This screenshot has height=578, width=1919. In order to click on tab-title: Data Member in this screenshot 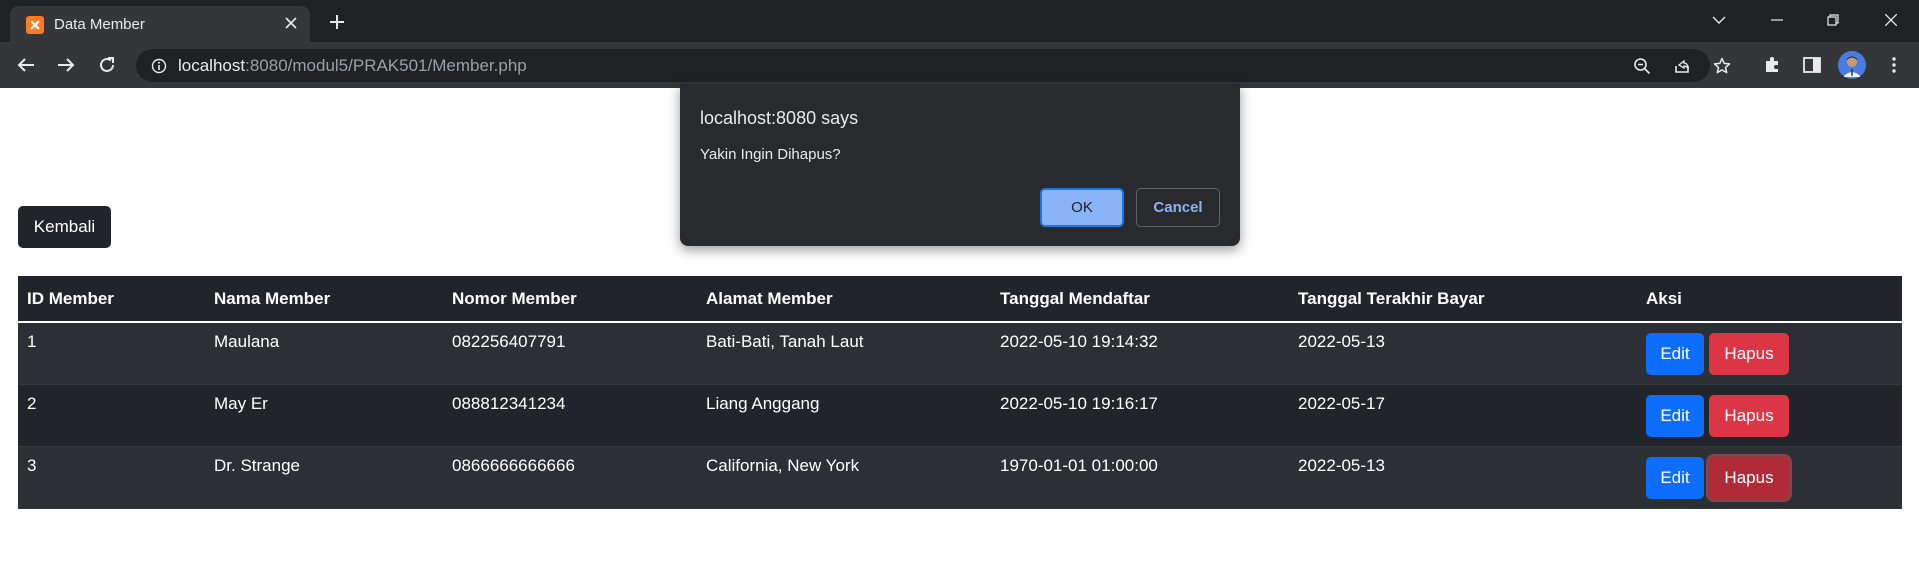, I will do `click(99, 24)`.